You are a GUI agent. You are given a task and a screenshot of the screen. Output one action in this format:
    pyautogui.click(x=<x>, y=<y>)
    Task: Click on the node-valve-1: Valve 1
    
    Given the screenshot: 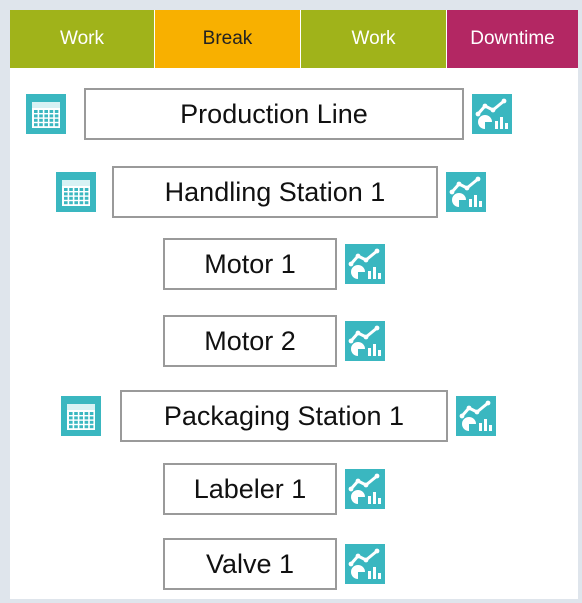 What is the action you would take?
    pyautogui.click(x=274, y=564)
    